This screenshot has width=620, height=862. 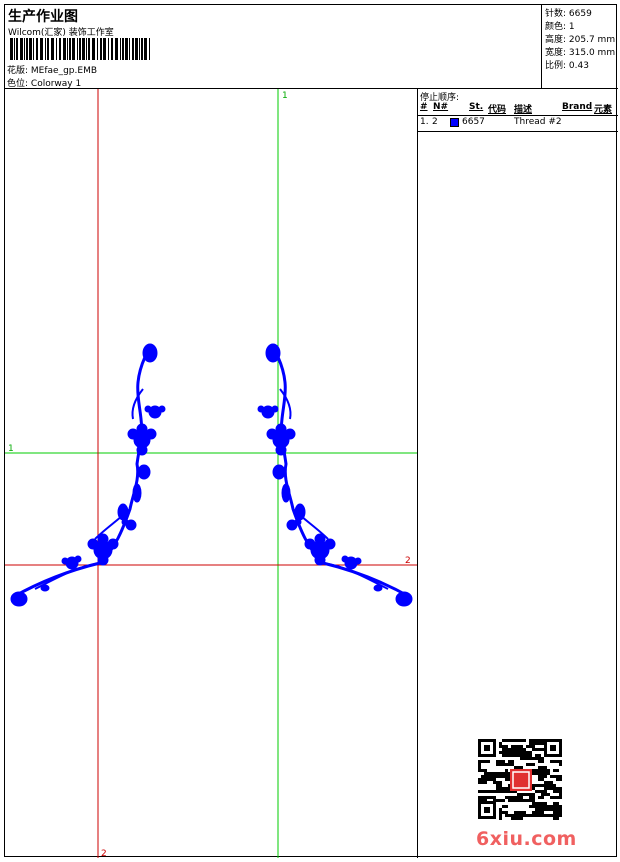 What do you see at coordinates (518, 131) in the screenshot?
I see `row-divider` at bounding box center [518, 131].